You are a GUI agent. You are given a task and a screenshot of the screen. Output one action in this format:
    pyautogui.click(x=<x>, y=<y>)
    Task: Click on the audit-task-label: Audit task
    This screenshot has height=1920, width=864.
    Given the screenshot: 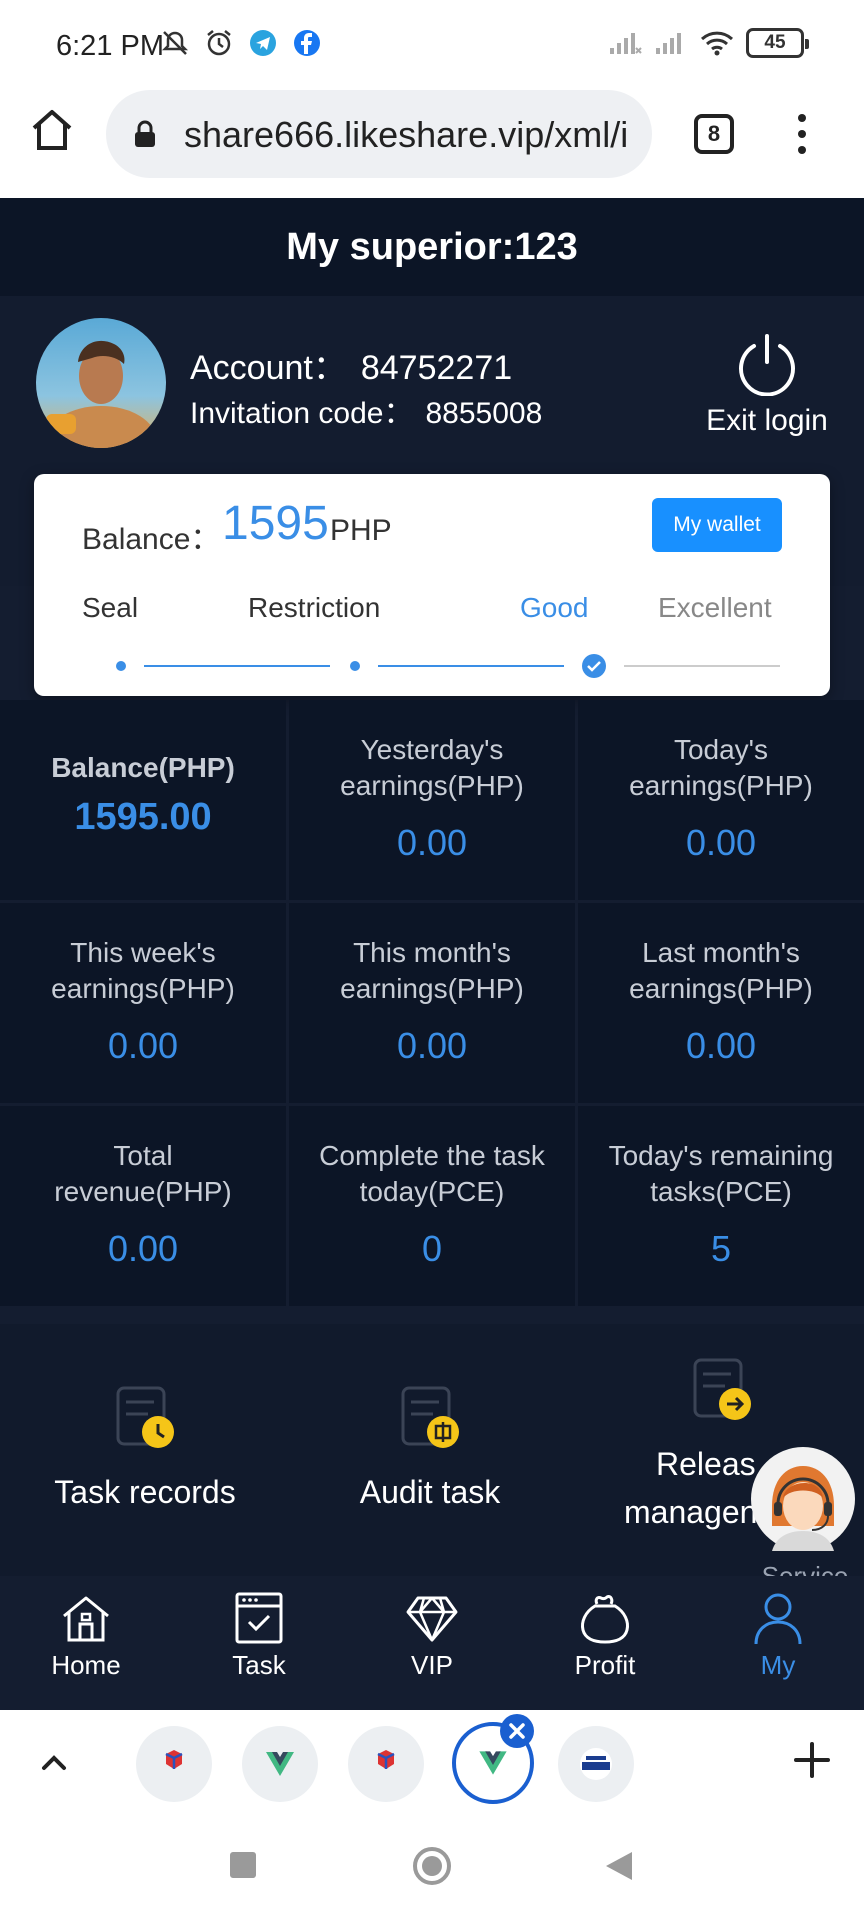 What is the action you would take?
    pyautogui.click(x=430, y=1492)
    